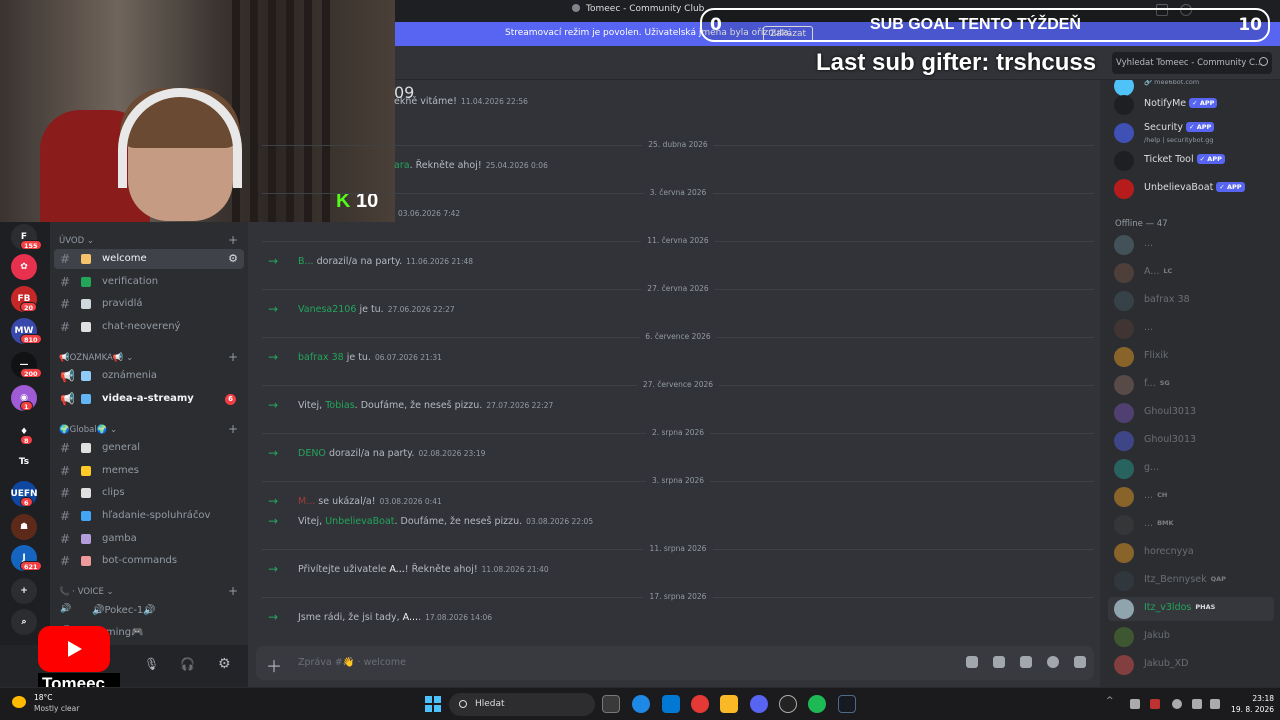 The image size is (1280, 720). Describe the element at coordinates (1191, 609) in the screenshot. I see `member-item: Itz_v3ldos PHAS` at that location.